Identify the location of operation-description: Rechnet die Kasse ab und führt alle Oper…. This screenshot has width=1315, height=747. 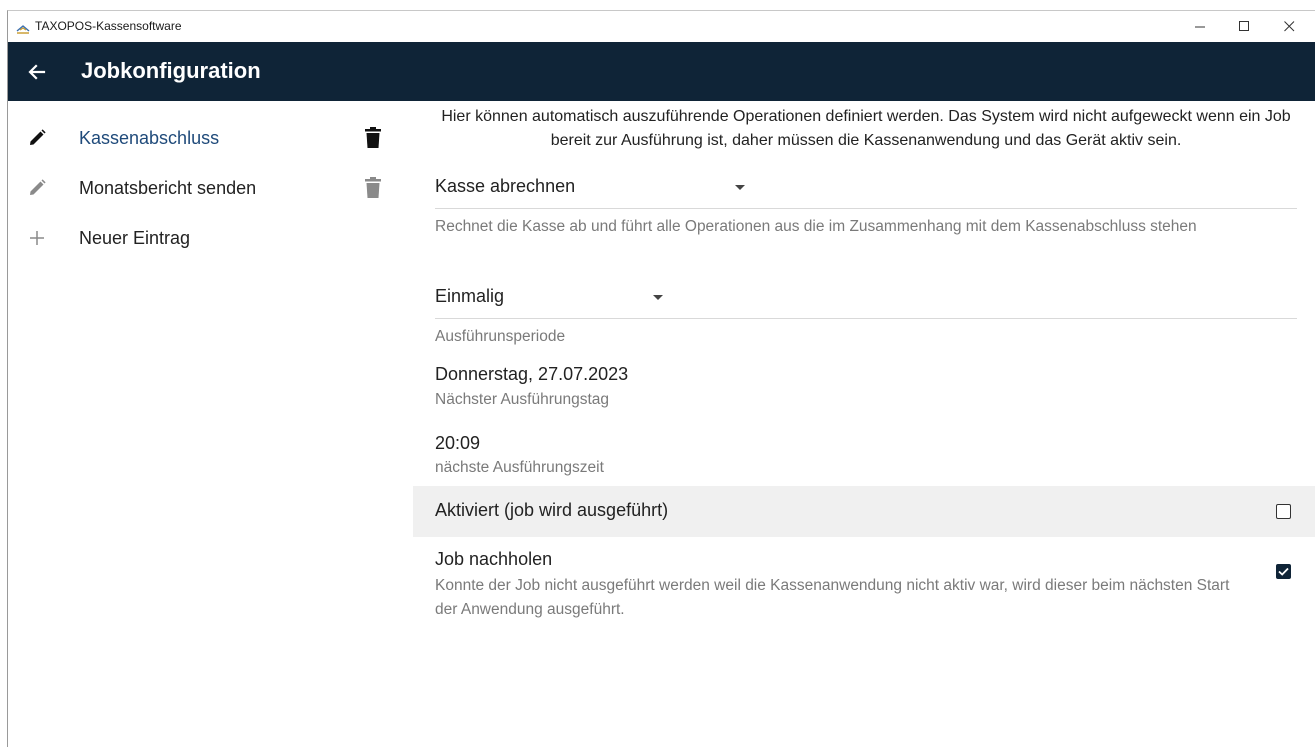
(816, 226).